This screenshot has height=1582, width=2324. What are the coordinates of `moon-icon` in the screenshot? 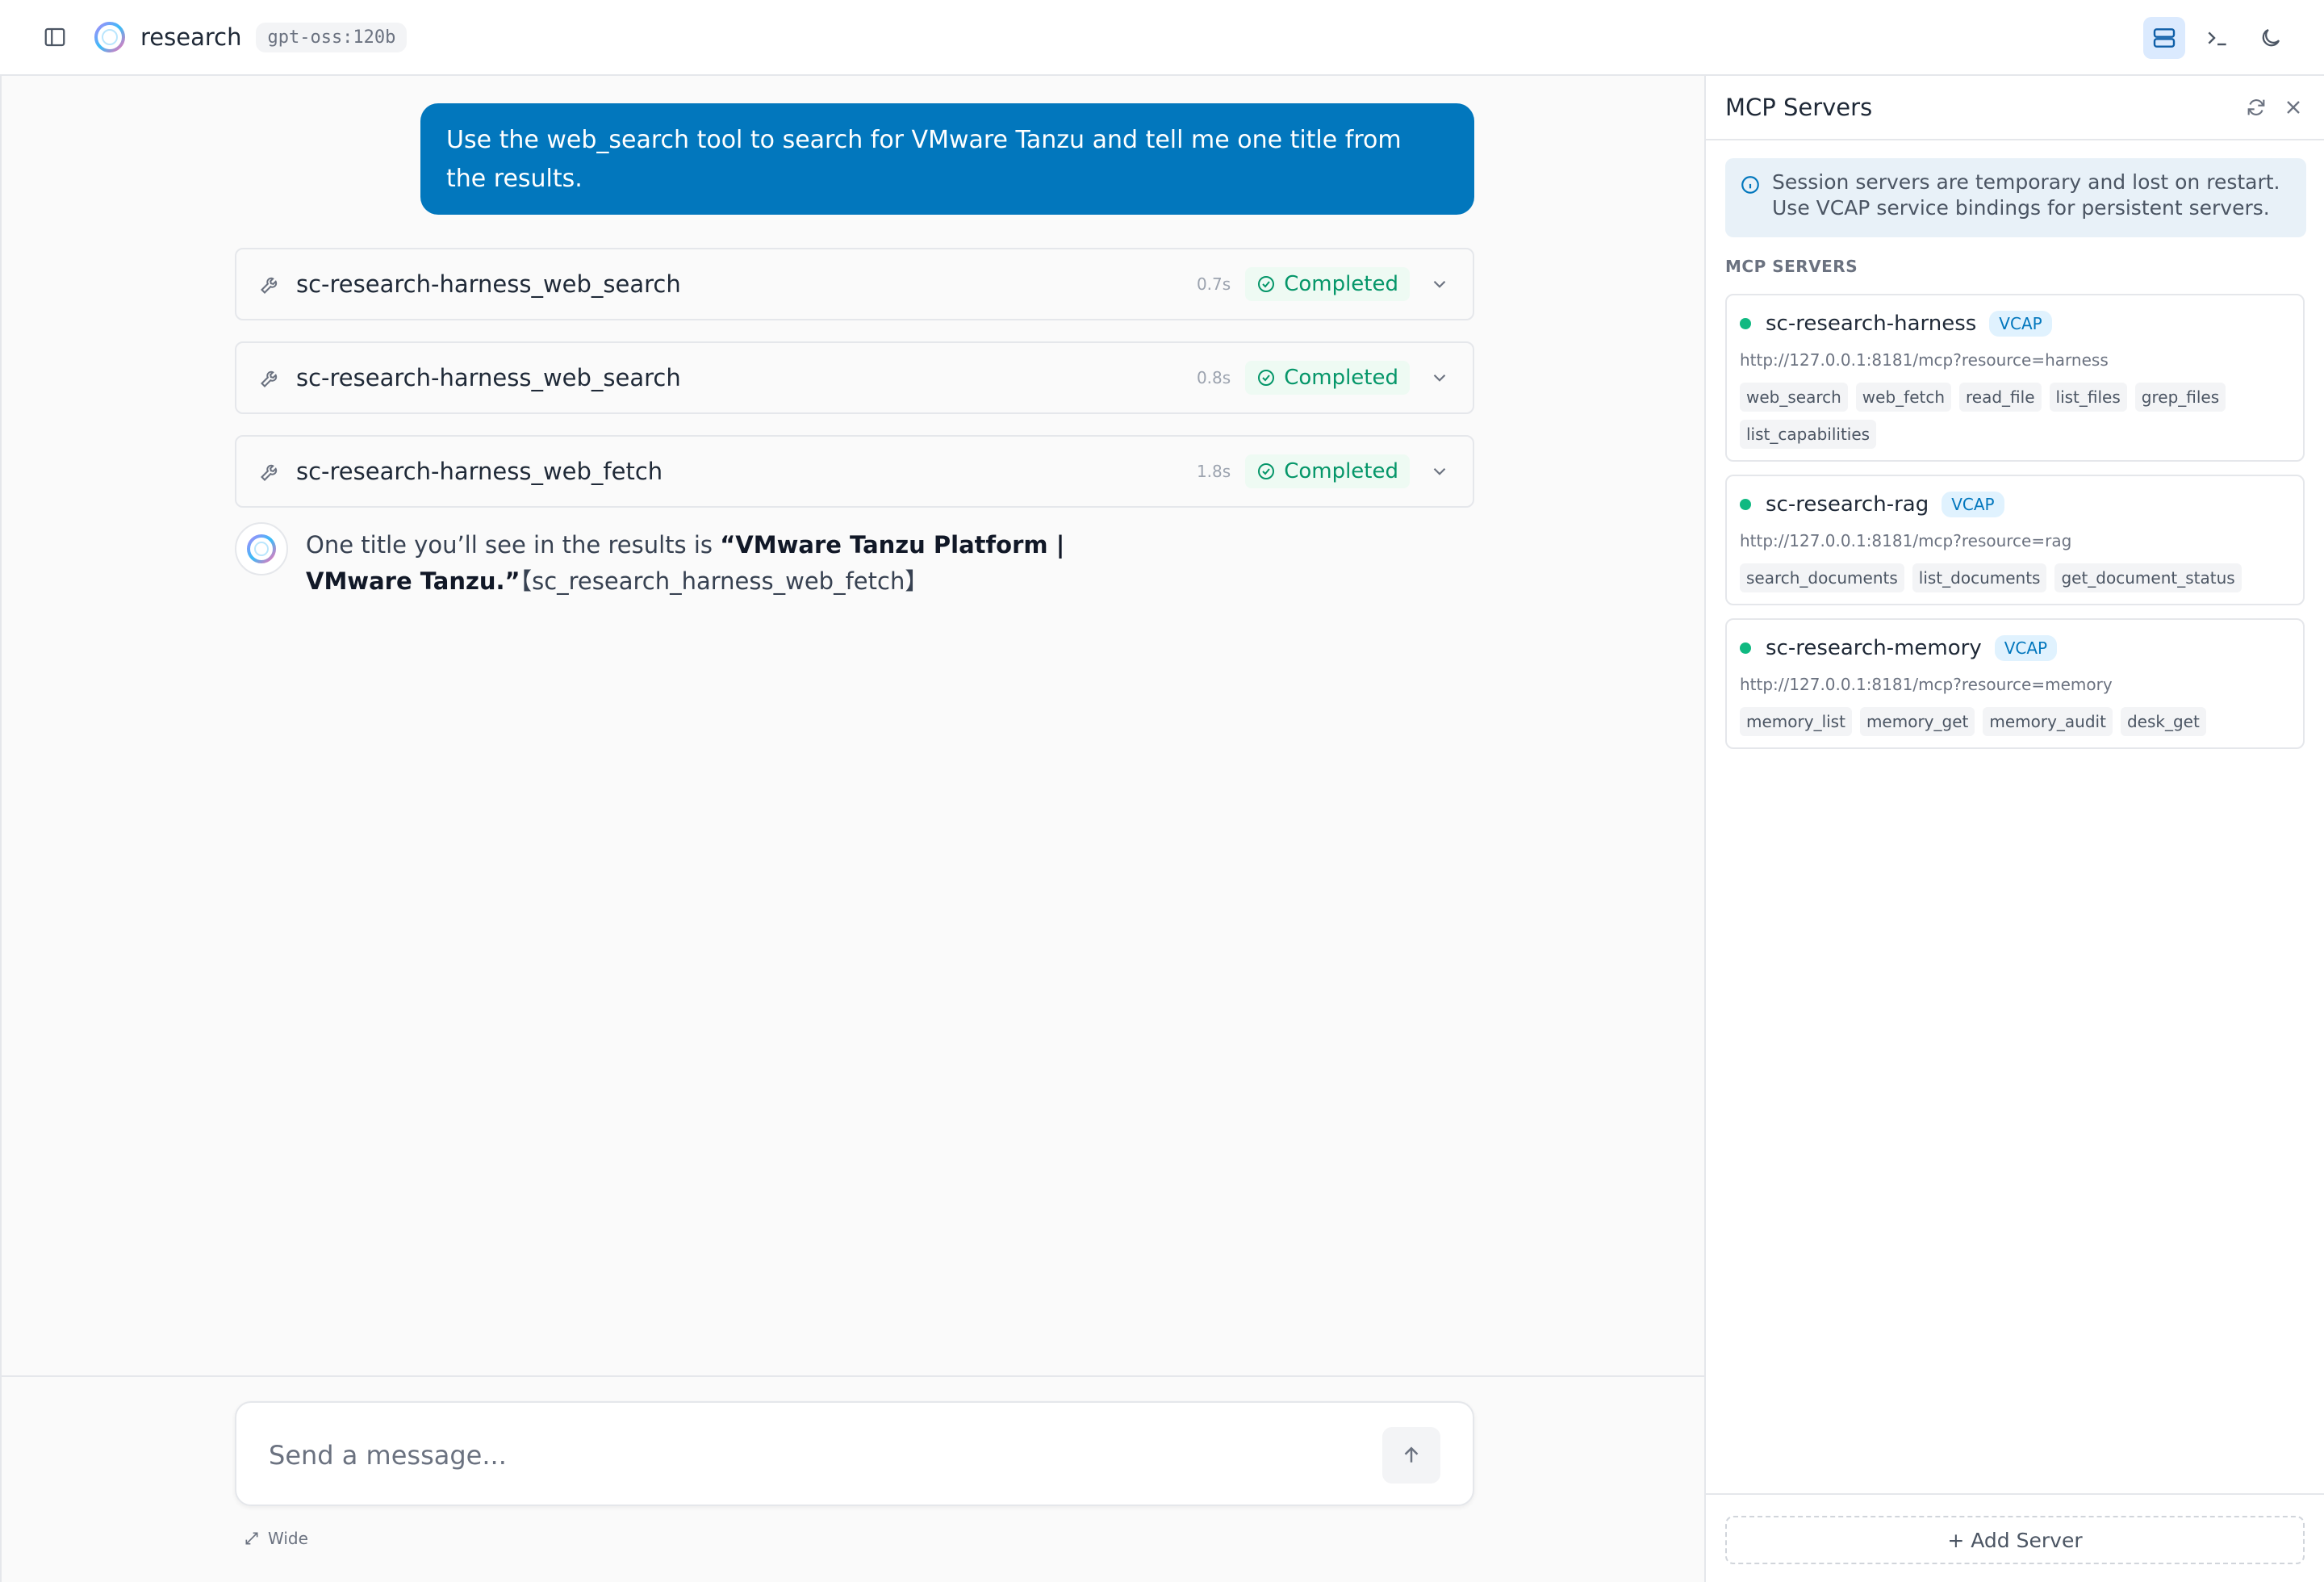 It's located at (2271, 38).